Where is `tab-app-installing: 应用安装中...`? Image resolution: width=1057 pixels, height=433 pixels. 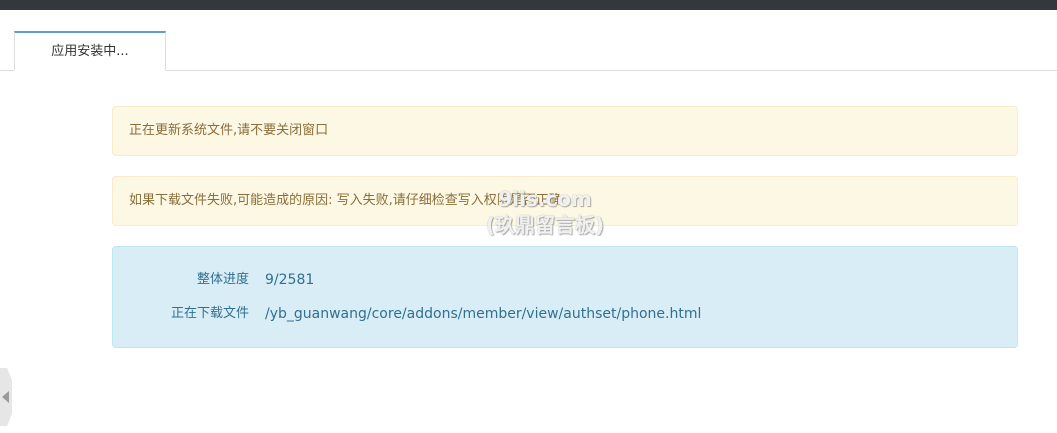
tab-app-installing: 应用安装中... is located at coordinates (90, 51).